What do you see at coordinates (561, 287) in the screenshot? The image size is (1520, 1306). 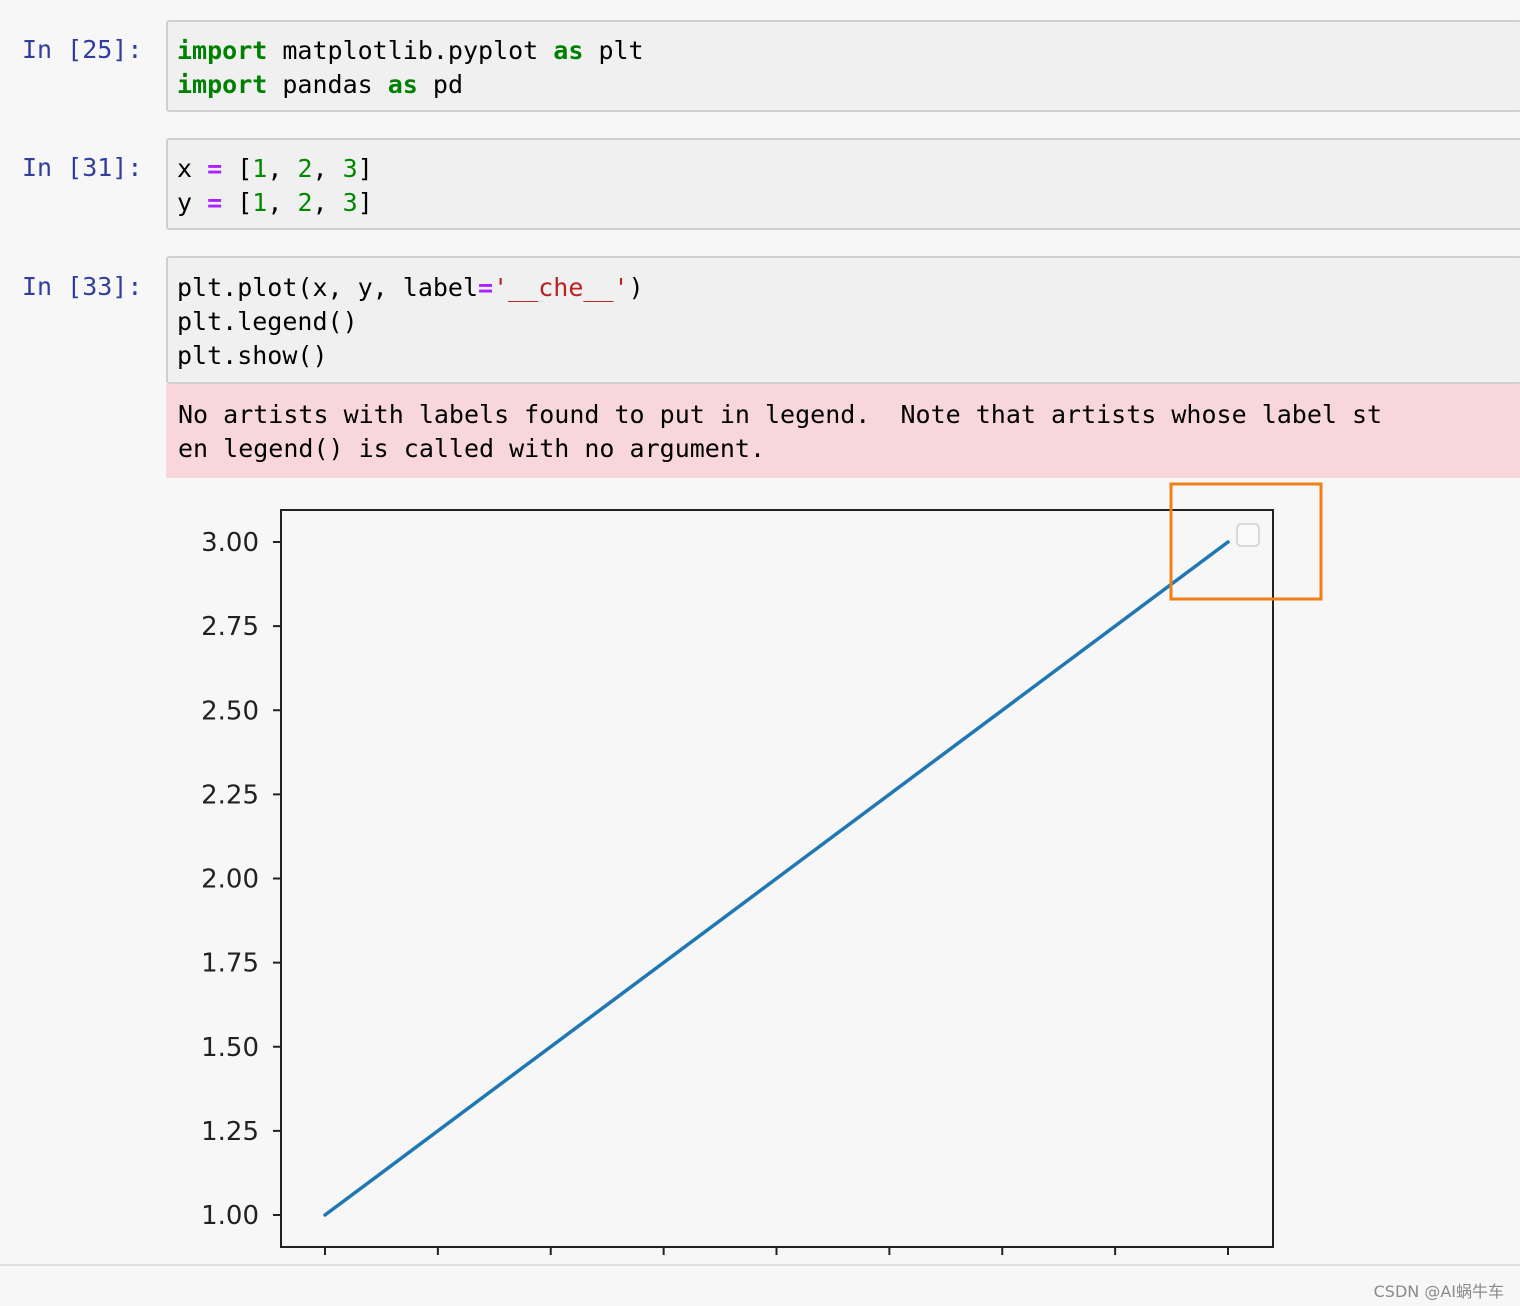 I see `code-token: '__che__'` at bounding box center [561, 287].